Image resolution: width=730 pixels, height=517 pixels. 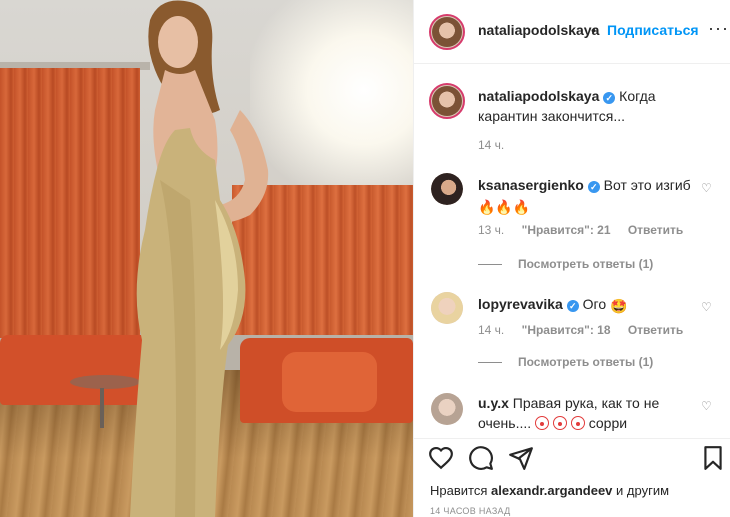 What do you see at coordinates (531, 185) in the screenshot?
I see `comment-username: ksanasergienko` at bounding box center [531, 185].